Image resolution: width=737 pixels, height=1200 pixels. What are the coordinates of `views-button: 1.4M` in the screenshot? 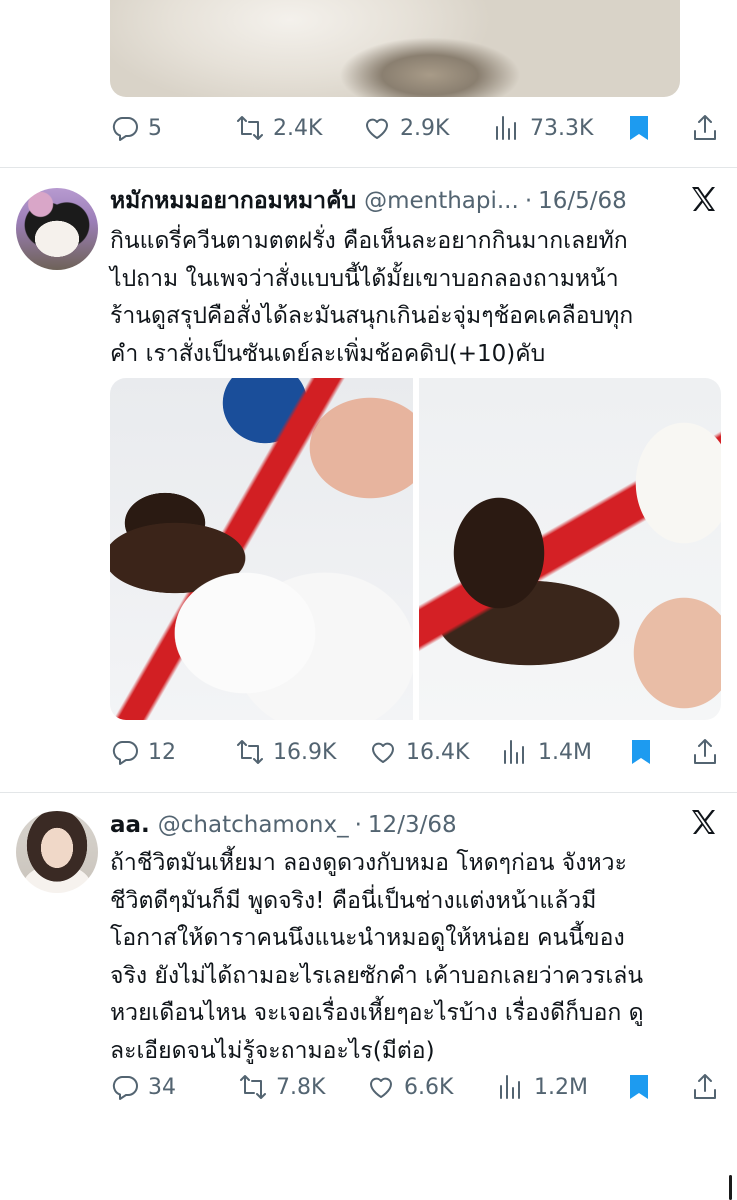 It's located at (546, 752).